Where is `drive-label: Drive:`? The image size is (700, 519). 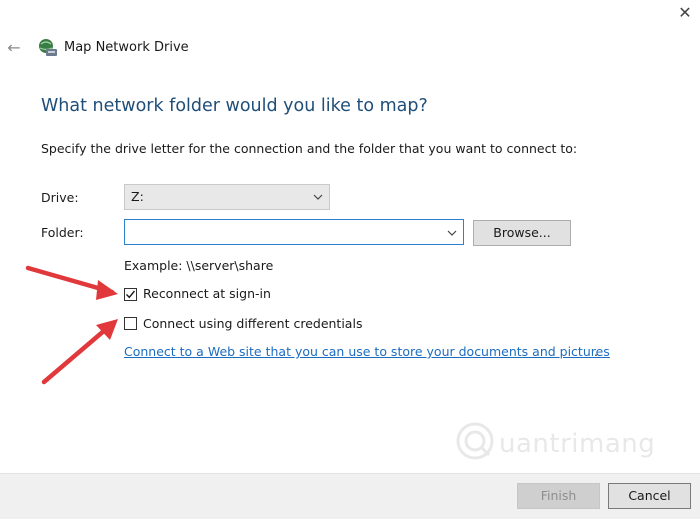 drive-label: Drive: is located at coordinates (60, 197).